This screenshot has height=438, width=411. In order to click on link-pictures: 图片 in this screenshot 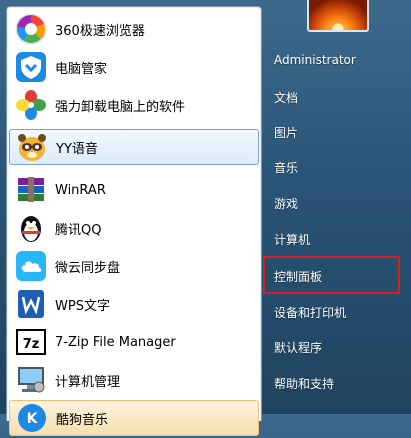, I will do `click(286, 132)`.